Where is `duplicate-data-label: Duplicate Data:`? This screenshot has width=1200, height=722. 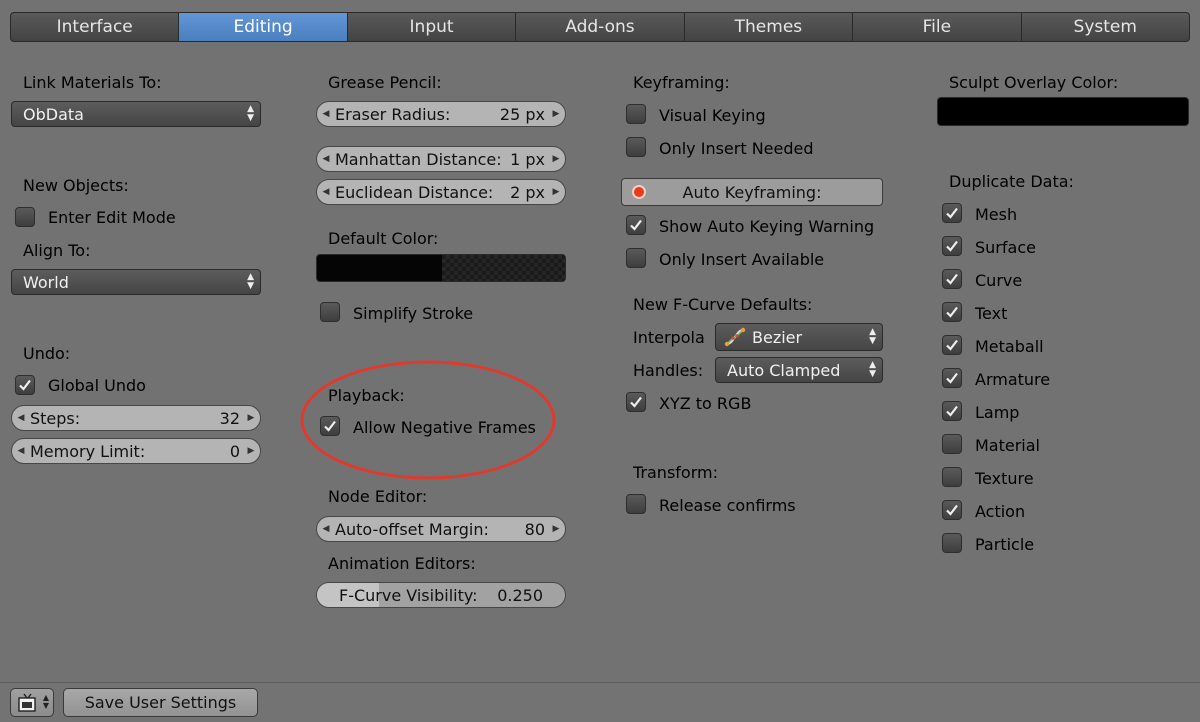 duplicate-data-label: Duplicate Data: is located at coordinates (1011, 181).